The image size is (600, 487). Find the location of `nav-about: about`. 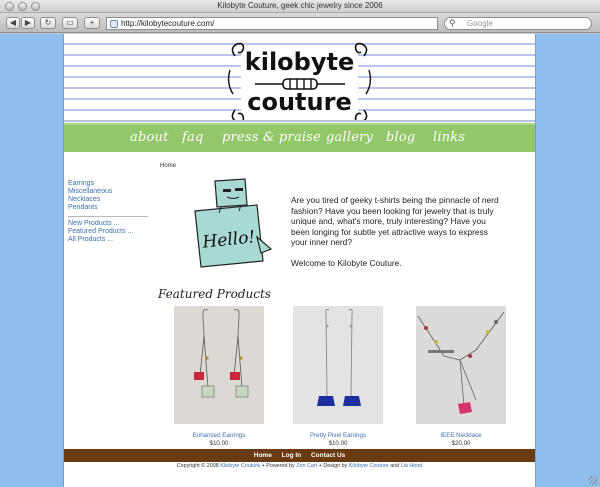

nav-about: about is located at coordinates (149, 137).